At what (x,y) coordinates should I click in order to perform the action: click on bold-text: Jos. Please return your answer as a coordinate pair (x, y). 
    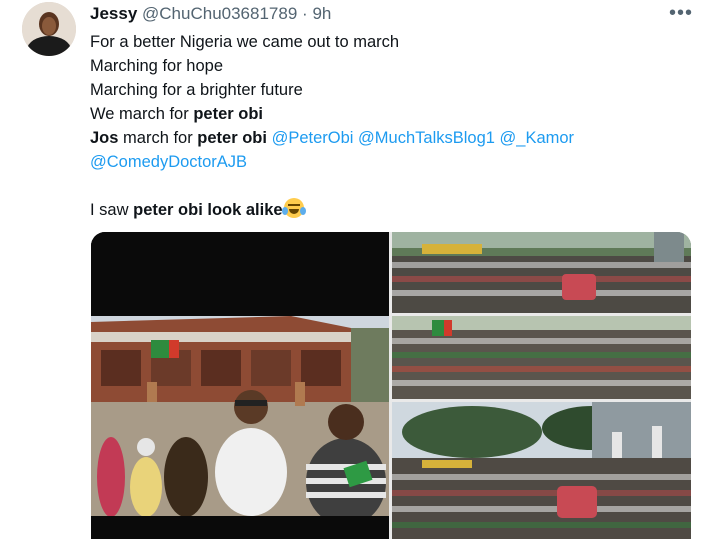
    Looking at the image, I should click on (104, 138).